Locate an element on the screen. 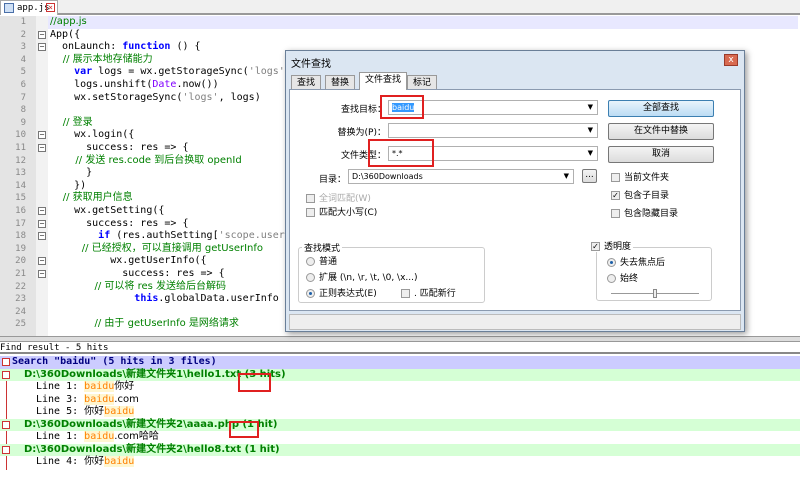 This screenshot has width=800, height=493. hit-row: Line 3: baidu.com is located at coordinates (400, 400).